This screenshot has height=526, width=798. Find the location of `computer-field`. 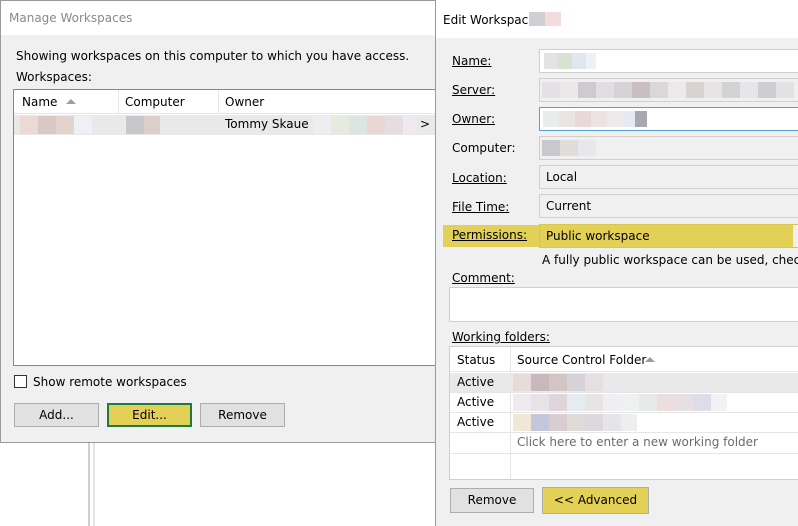

computer-field is located at coordinates (668, 148).